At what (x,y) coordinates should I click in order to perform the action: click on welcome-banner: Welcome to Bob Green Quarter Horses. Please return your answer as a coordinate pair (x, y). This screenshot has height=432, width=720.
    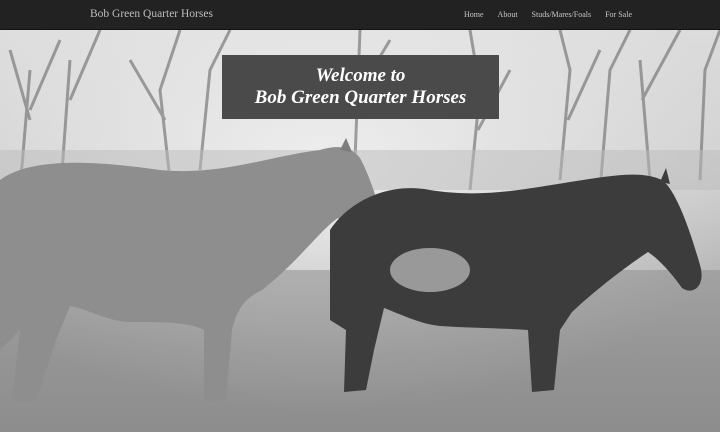
    Looking at the image, I should click on (360, 87).